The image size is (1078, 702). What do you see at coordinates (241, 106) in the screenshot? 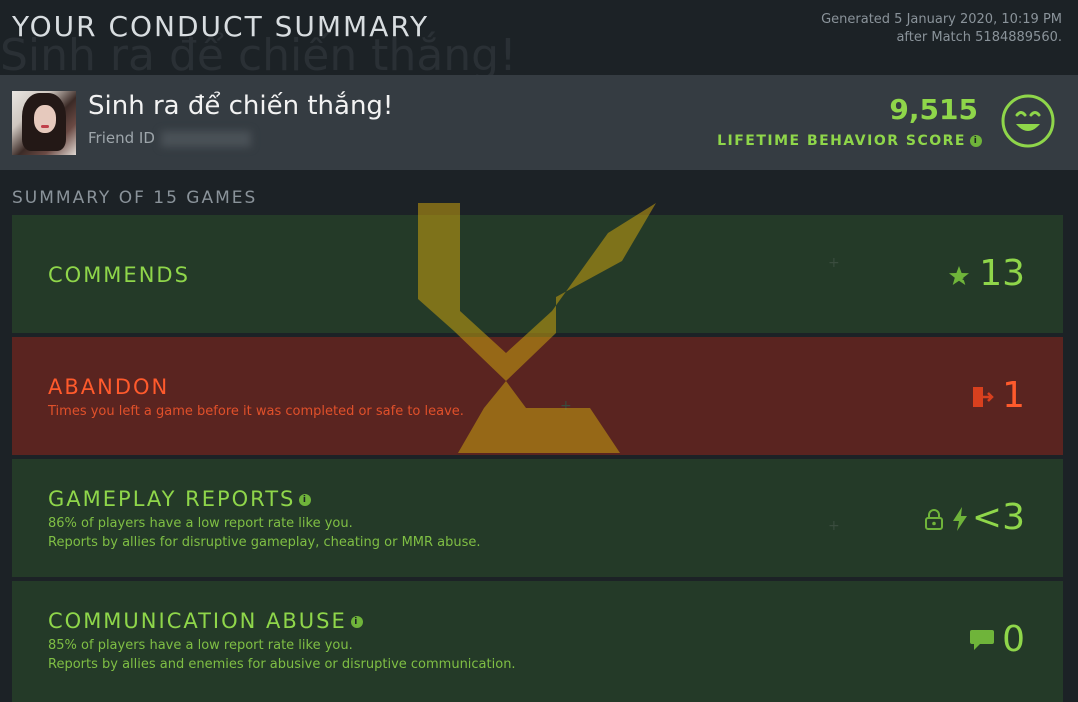
I see `player-name: Sinh ra để chiến thắng!` at bounding box center [241, 106].